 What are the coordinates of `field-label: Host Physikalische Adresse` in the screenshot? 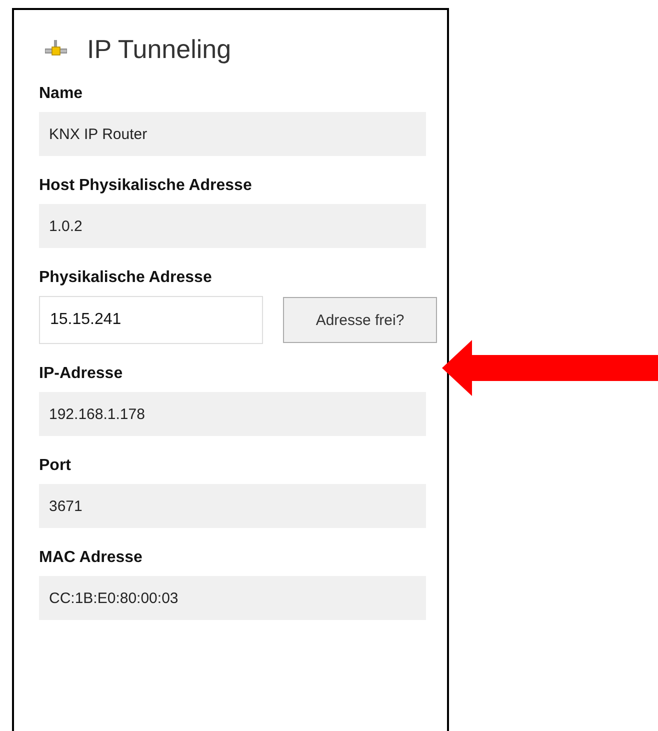 It's located at (145, 186).